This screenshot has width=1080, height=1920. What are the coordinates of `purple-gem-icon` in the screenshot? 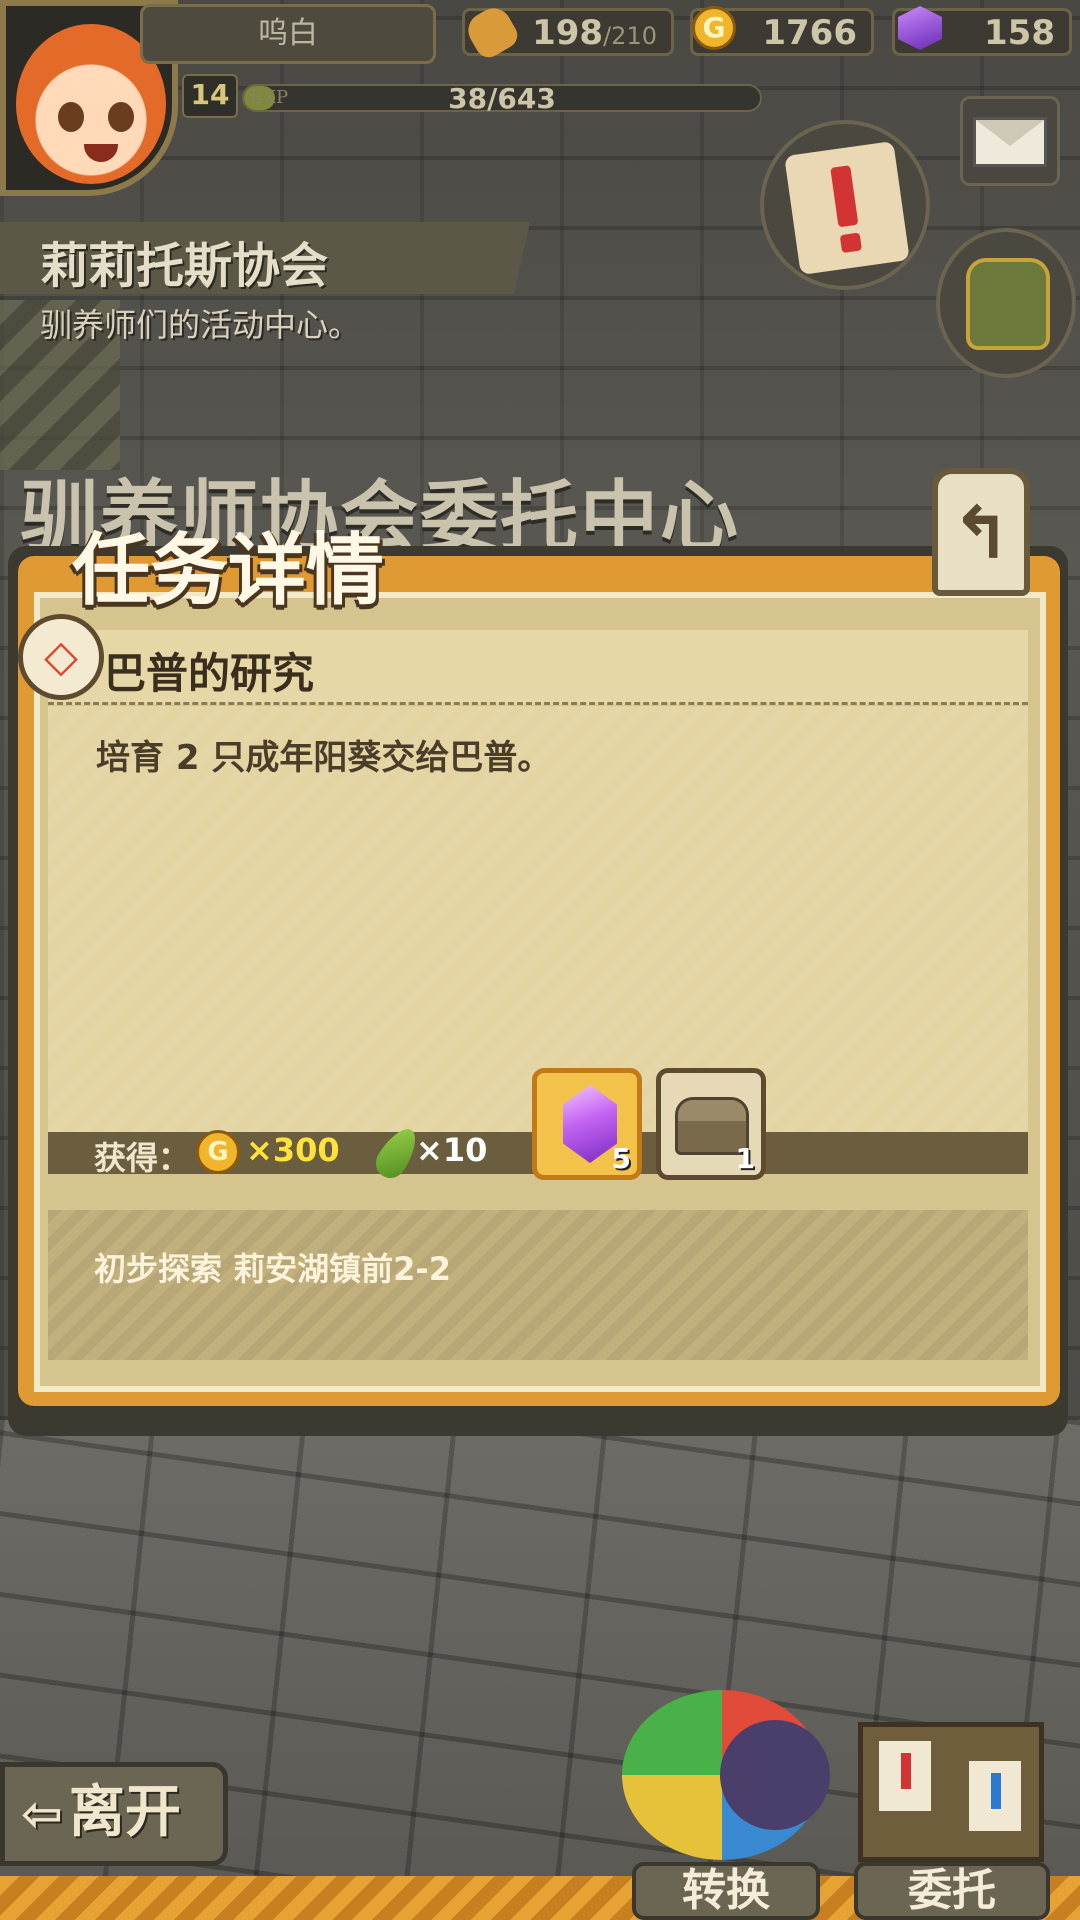 It's located at (590, 1124).